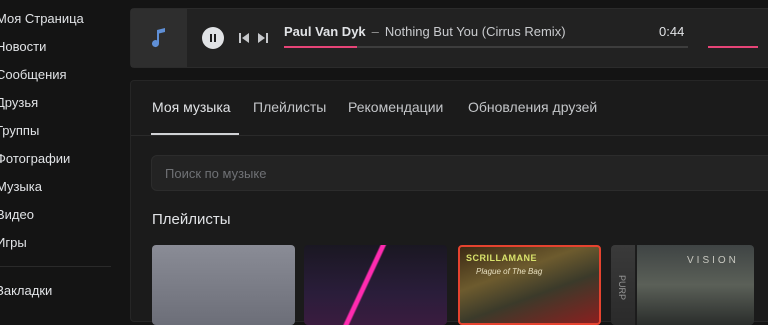 This screenshot has width=768, height=325. Describe the element at coordinates (486, 47) in the screenshot. I see `progress-bar` at that location.